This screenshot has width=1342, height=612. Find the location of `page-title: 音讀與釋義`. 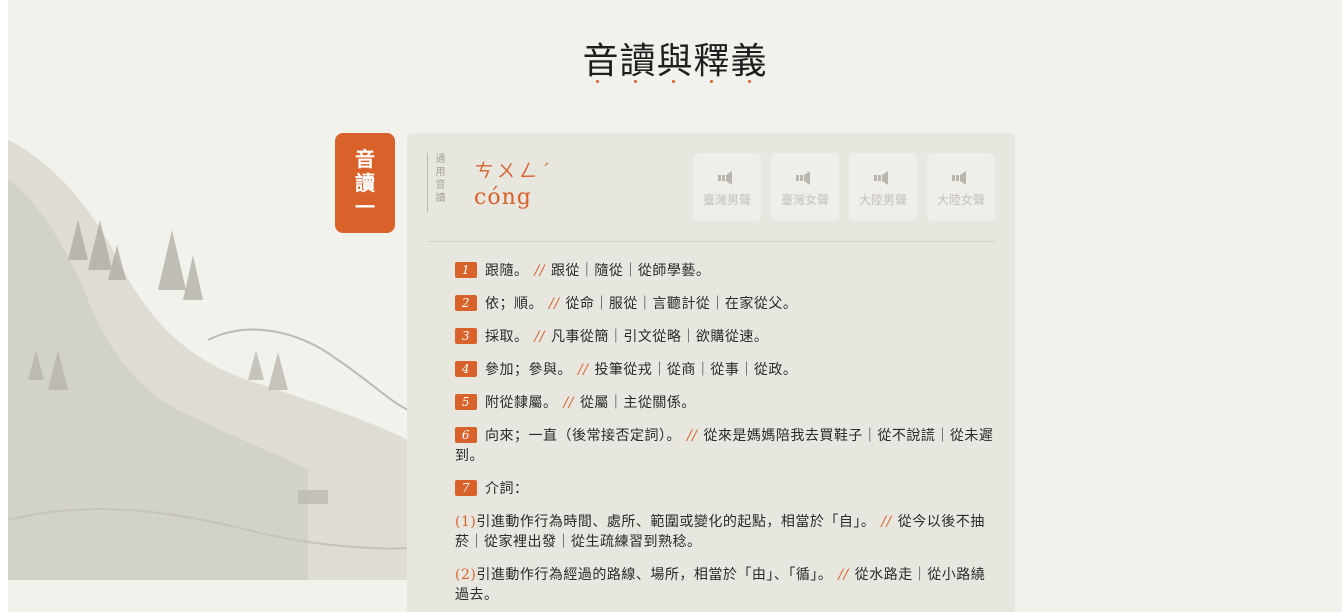

page-title: 音讀與釋義 is located at coordinates (675, 61).